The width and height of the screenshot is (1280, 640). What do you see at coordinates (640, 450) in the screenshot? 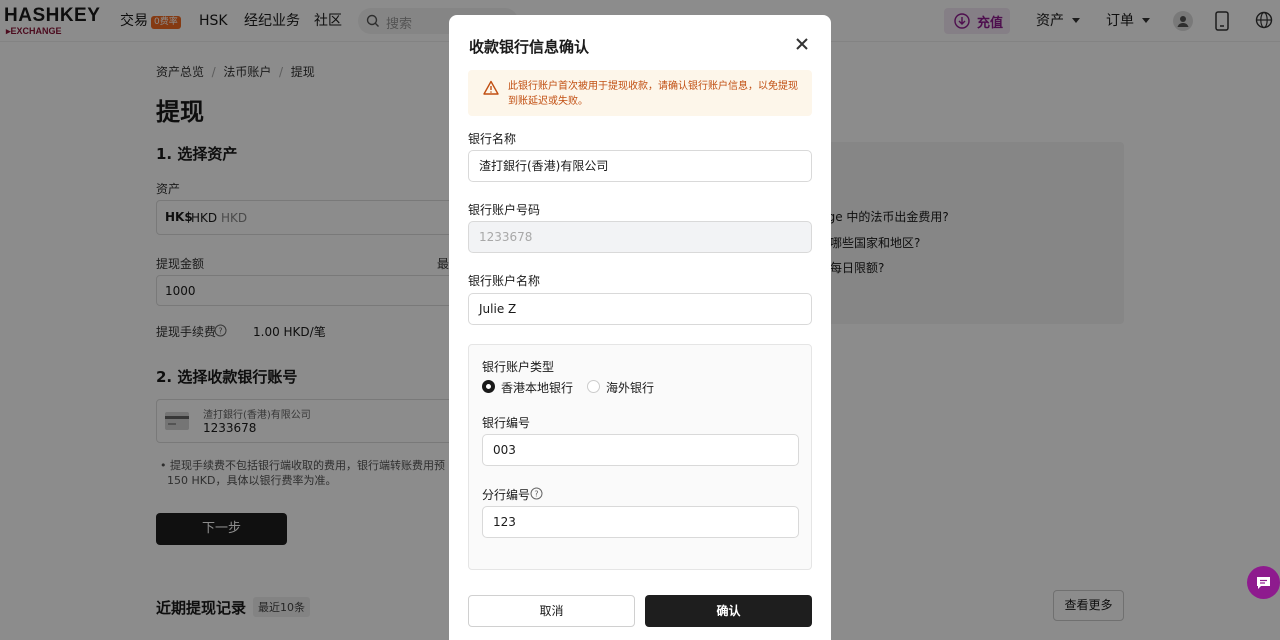
I see `bank-code-field: 003` at bounding box center [640, 450].